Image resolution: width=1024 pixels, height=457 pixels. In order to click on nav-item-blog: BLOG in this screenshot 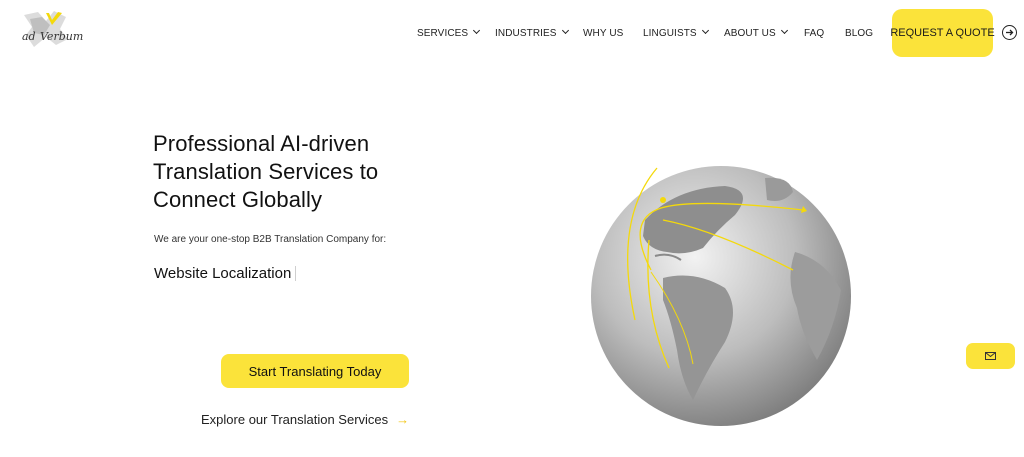, I will do `click(859, 34)`.